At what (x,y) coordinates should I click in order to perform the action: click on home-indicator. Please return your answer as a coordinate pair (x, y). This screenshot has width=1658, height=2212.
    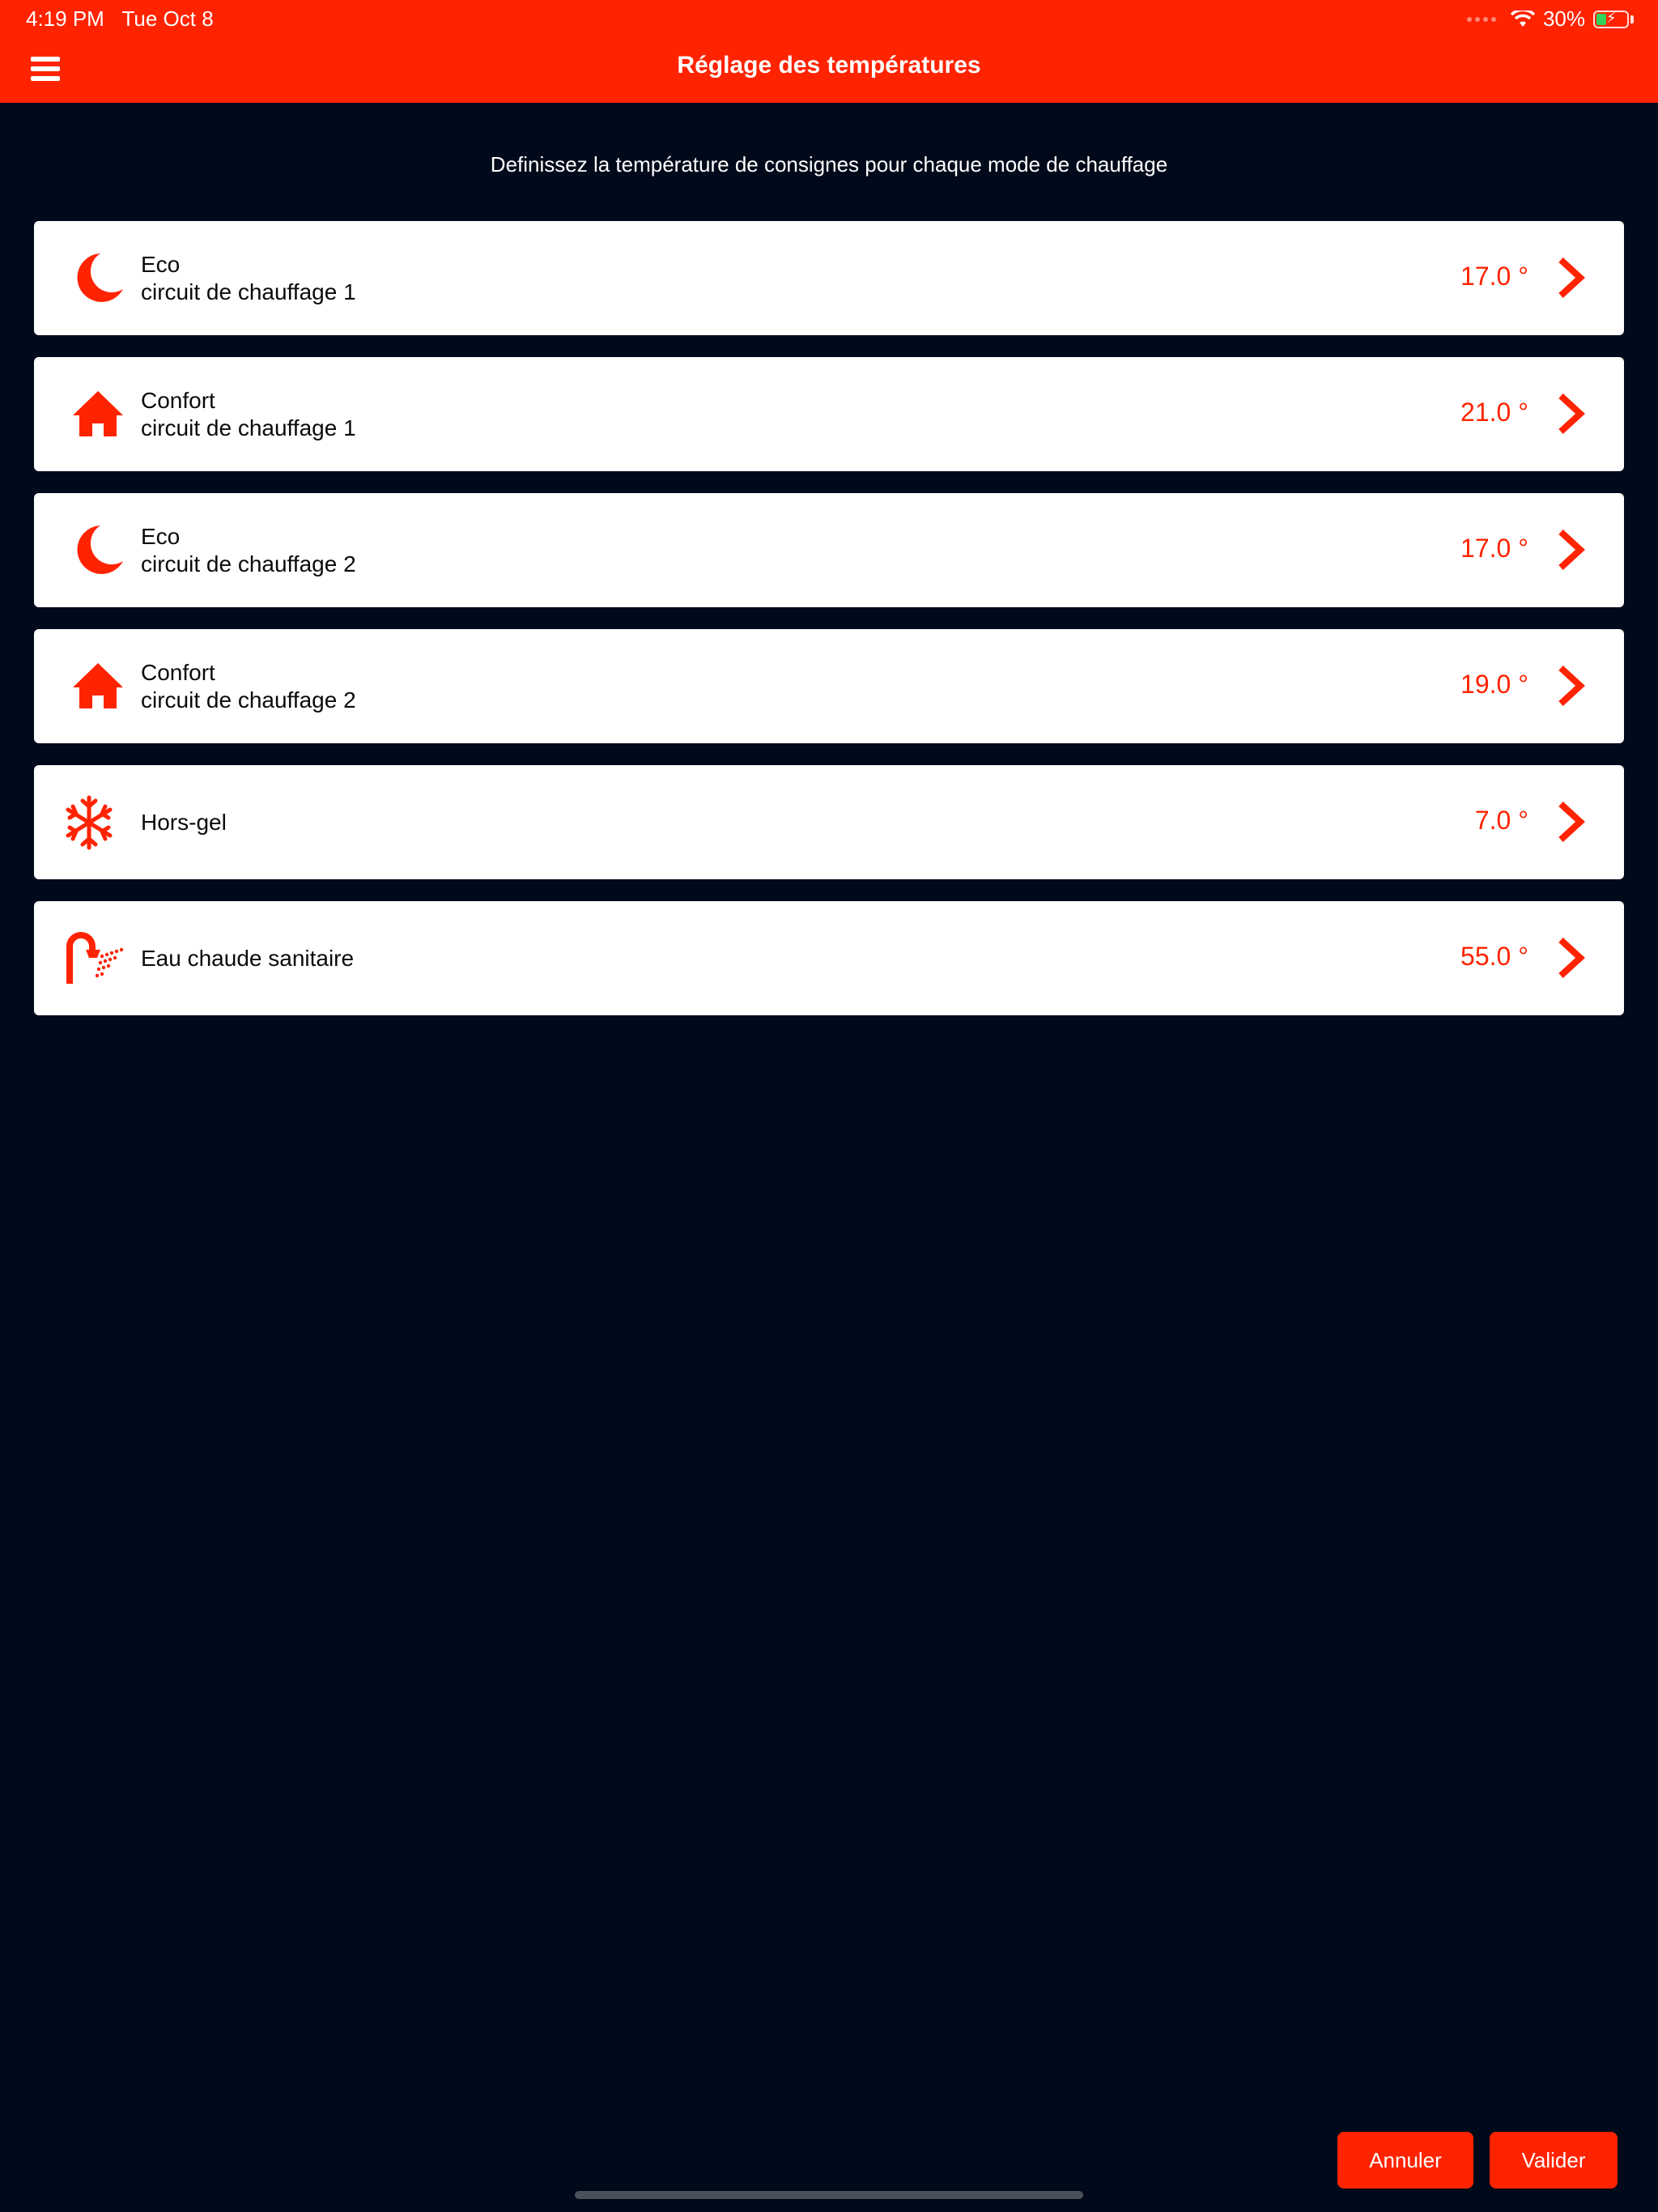
    Looking at the image, I should click on (829, 2195).